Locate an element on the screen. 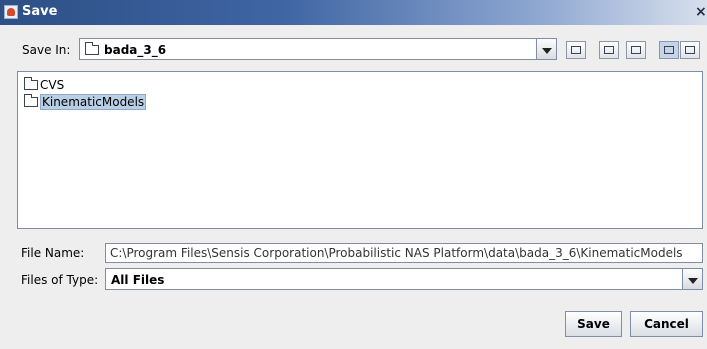  new-folder-icon is located at coordinates (636, 50).